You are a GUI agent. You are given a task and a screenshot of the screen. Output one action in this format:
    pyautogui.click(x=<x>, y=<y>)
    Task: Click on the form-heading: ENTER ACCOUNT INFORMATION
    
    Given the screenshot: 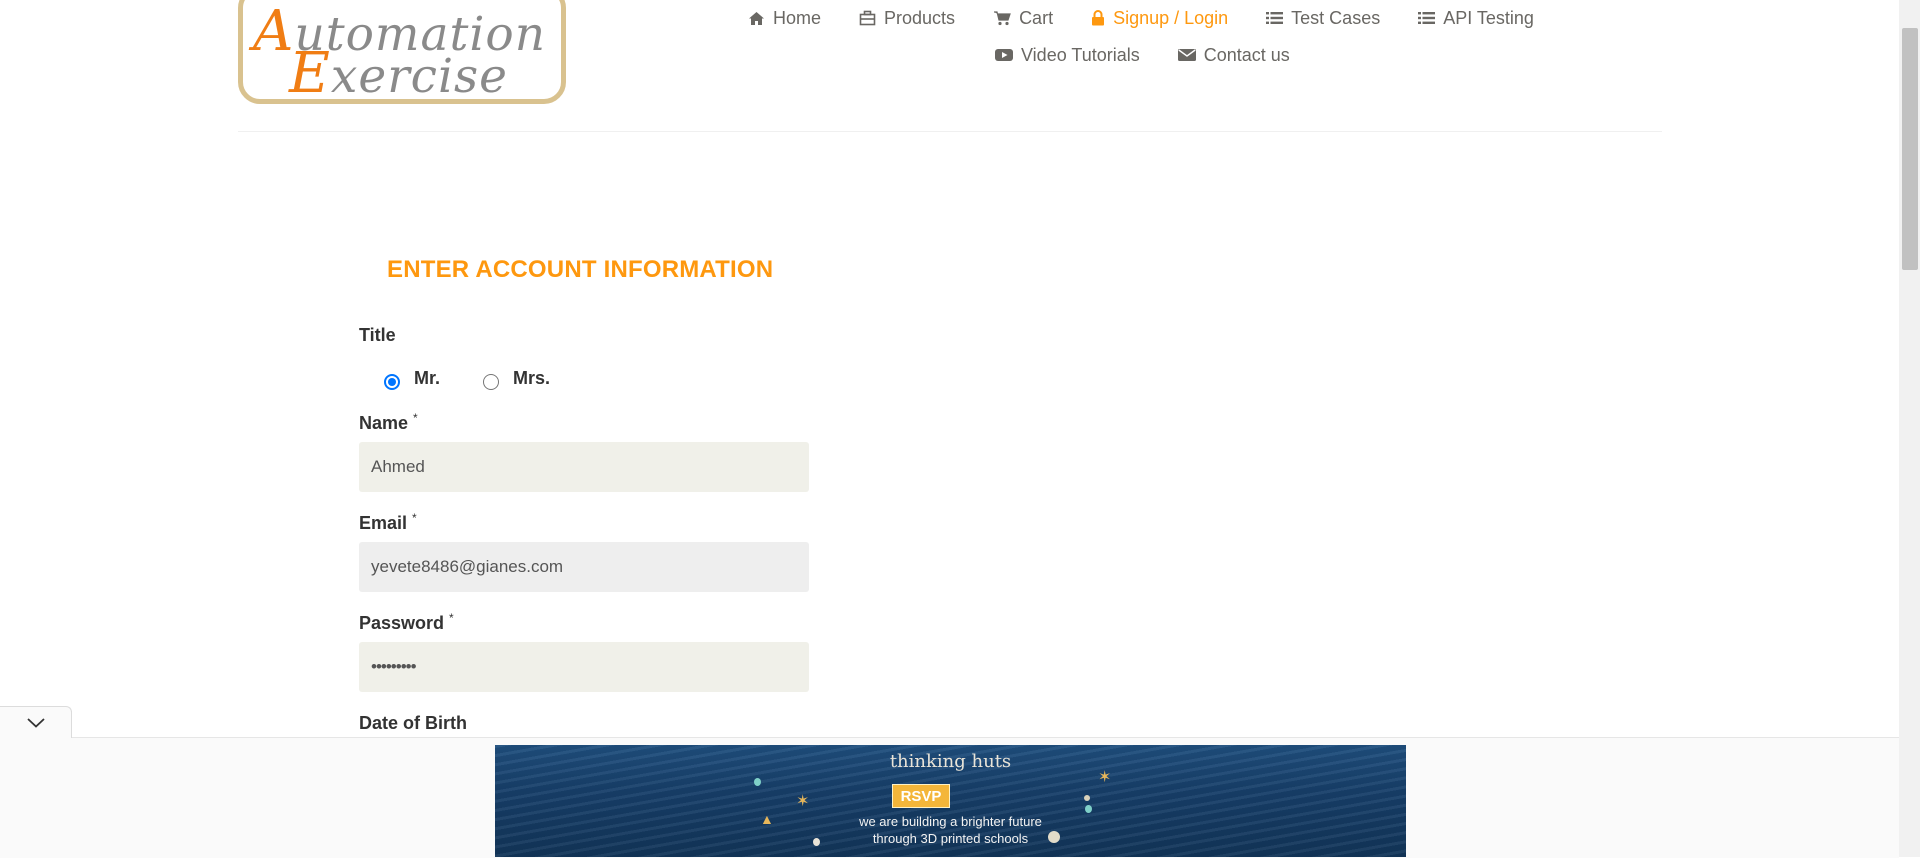 What is the action you would take?
    pyautogui.click(x=580, y=269)
    